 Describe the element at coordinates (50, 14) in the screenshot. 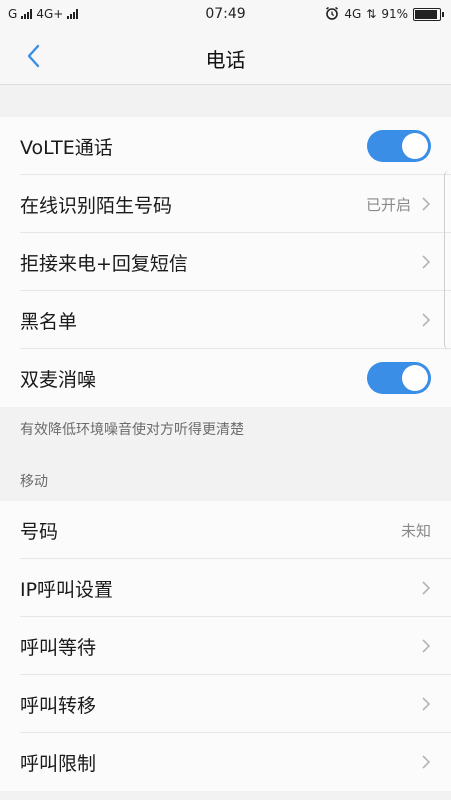

I see `carrier-label-2: 4G+` at that location.